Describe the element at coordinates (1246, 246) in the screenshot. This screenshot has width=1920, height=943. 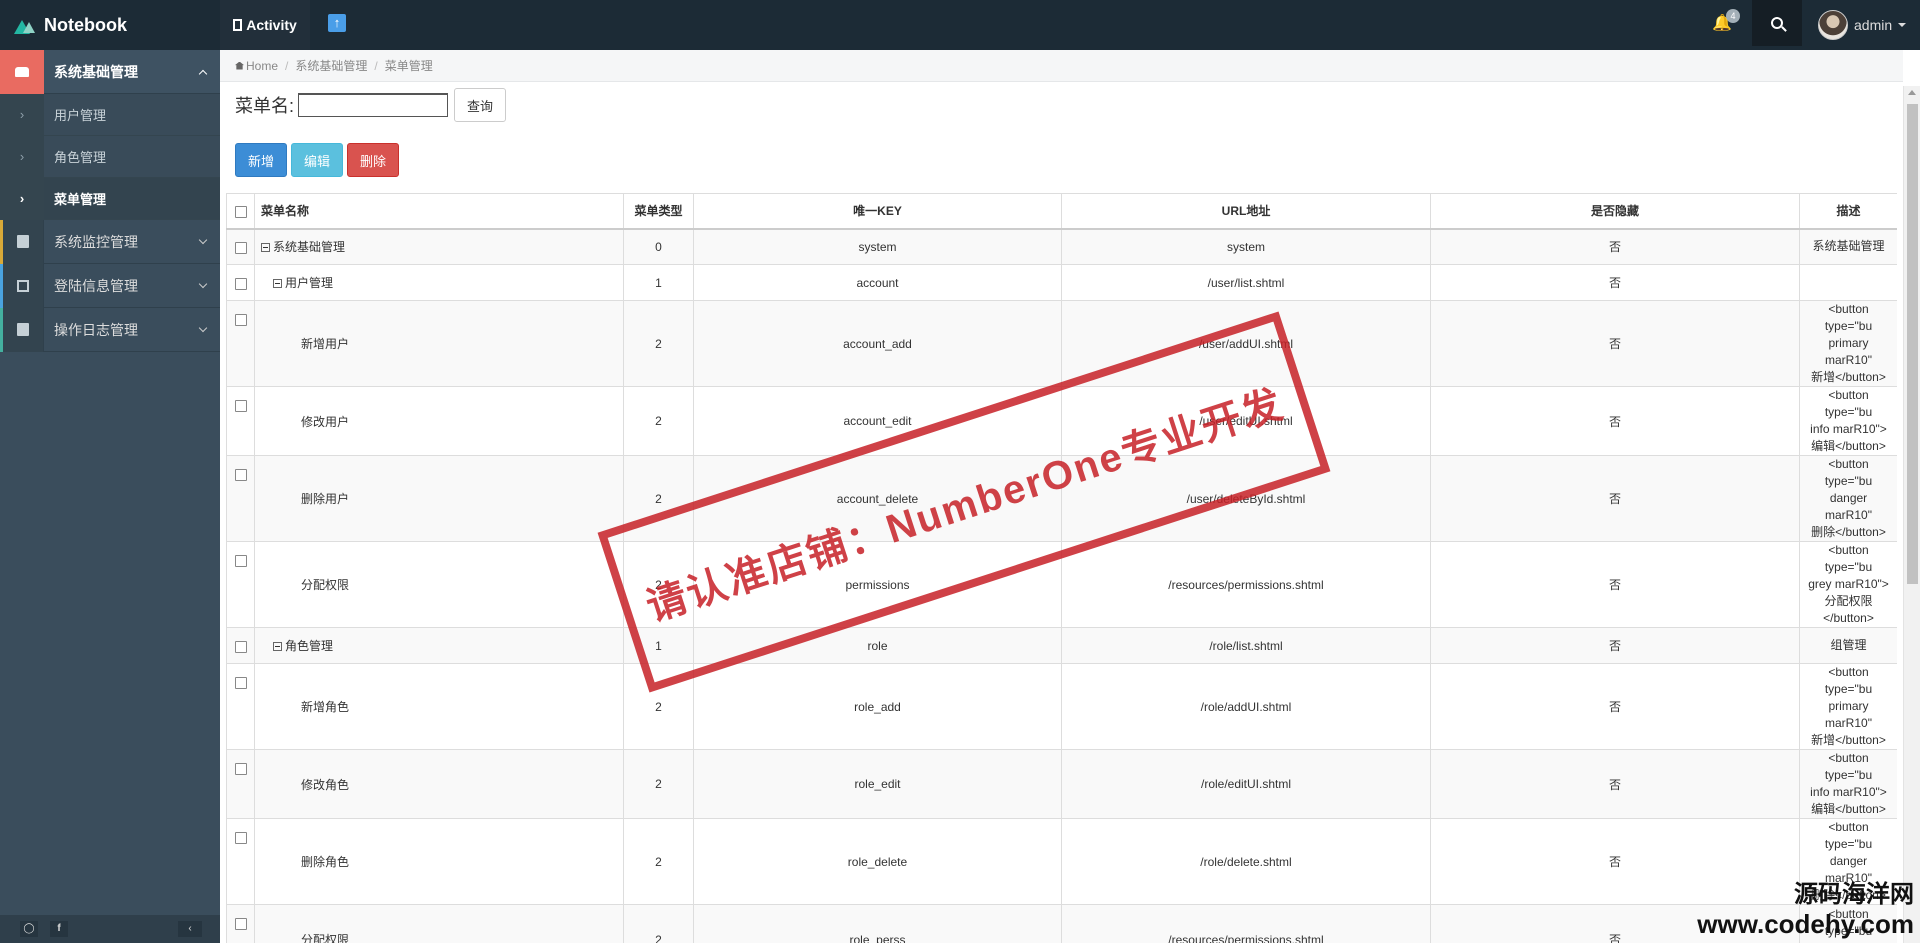
I see `menu-url-cell: system` at that location.